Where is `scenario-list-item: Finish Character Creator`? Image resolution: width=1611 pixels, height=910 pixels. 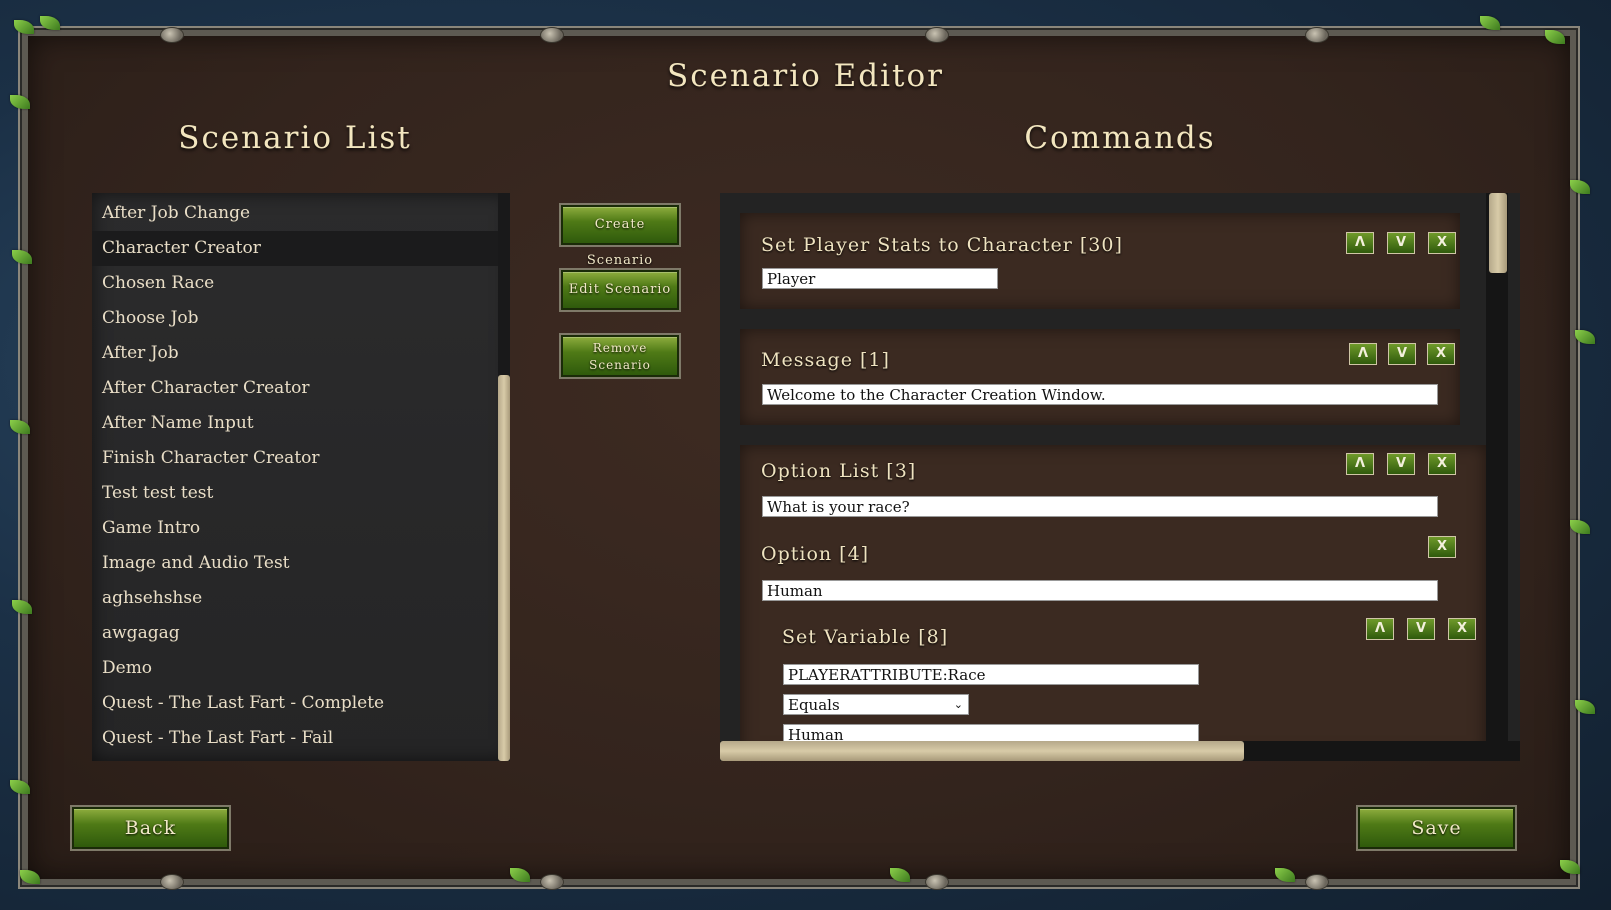
scenario-list-item: Finish Character Creator is located at coordinates (295, 458).